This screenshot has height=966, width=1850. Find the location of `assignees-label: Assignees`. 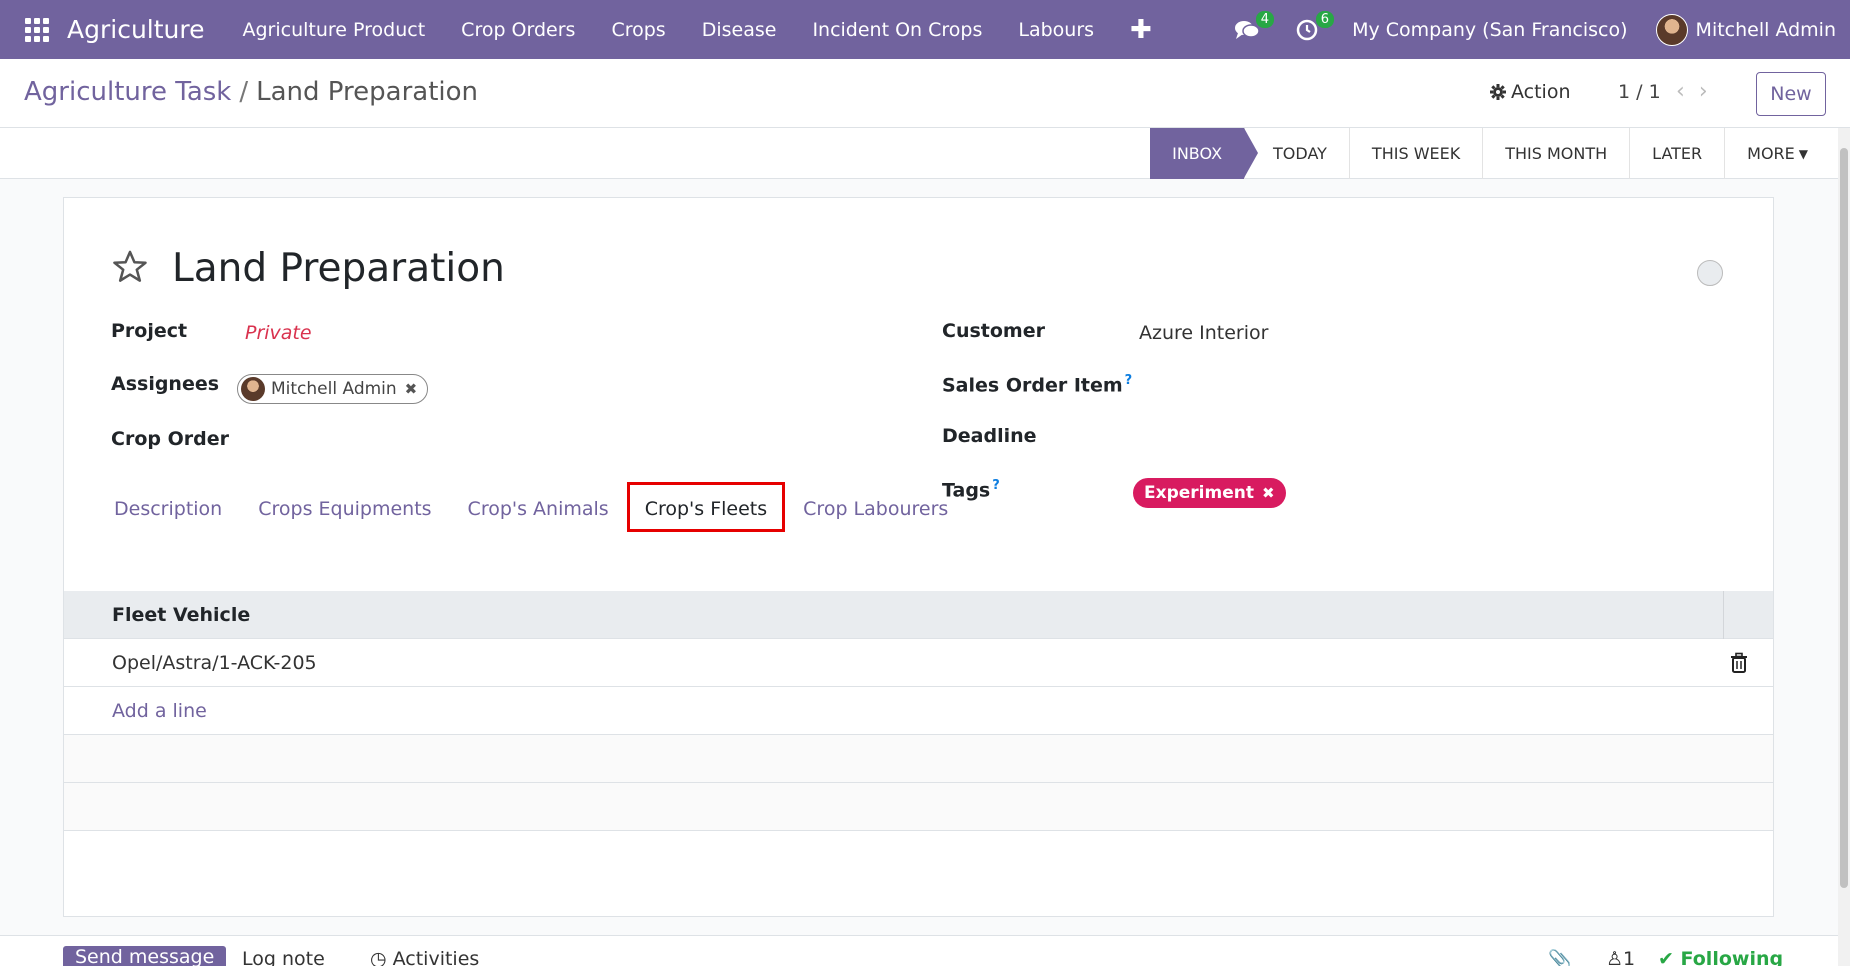

assignees-label: Assignees is located at coordinates (165, 384).